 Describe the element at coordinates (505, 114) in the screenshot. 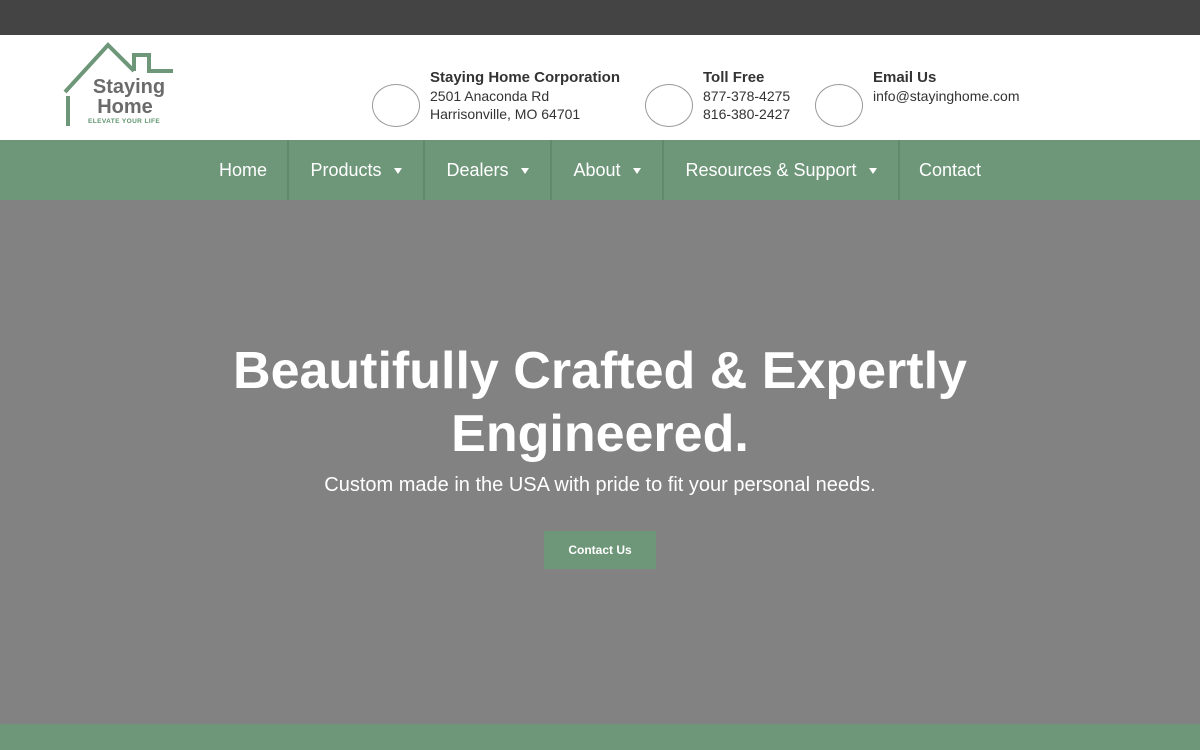

I see `address-line-2: Harrisonville, MO 64701` at that location.